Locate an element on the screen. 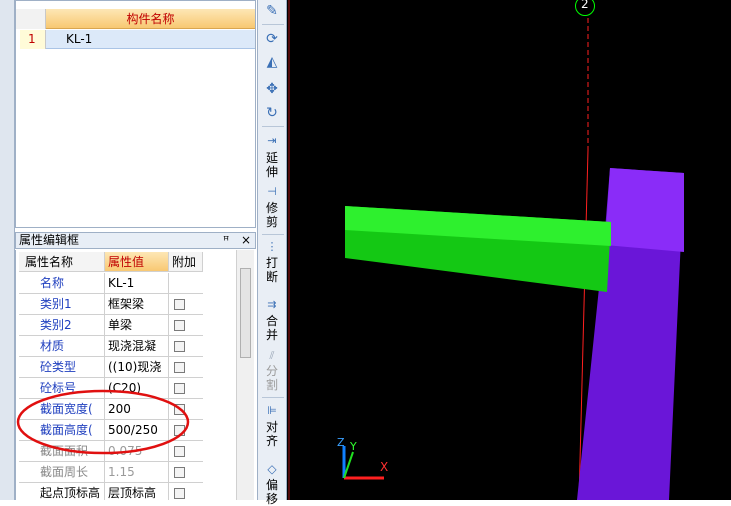  component-list-panel: 构件名称 1 KL-1 is located at coordinates (135, 114).